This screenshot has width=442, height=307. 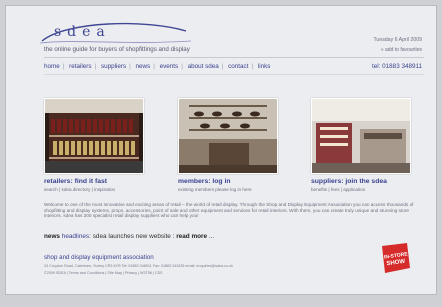 I want to click on company-name: shop and display equipment association, so click(x=99, y=257).